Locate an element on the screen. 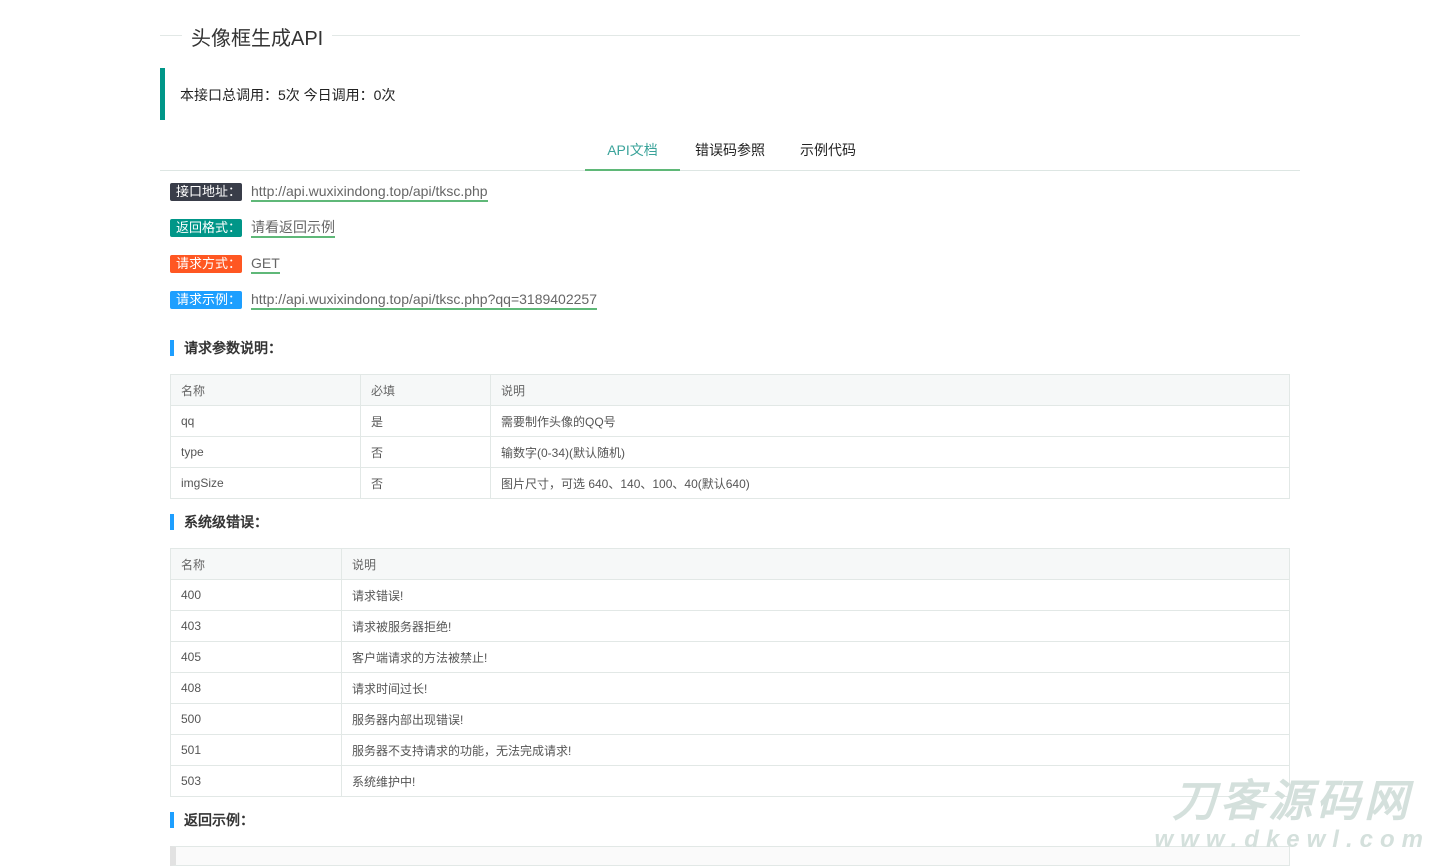 Image resolution: width=1445 pixels, height=866 pixels. info-row: 返回格式： 请看返回示例 is located at coordinates (252, 228).